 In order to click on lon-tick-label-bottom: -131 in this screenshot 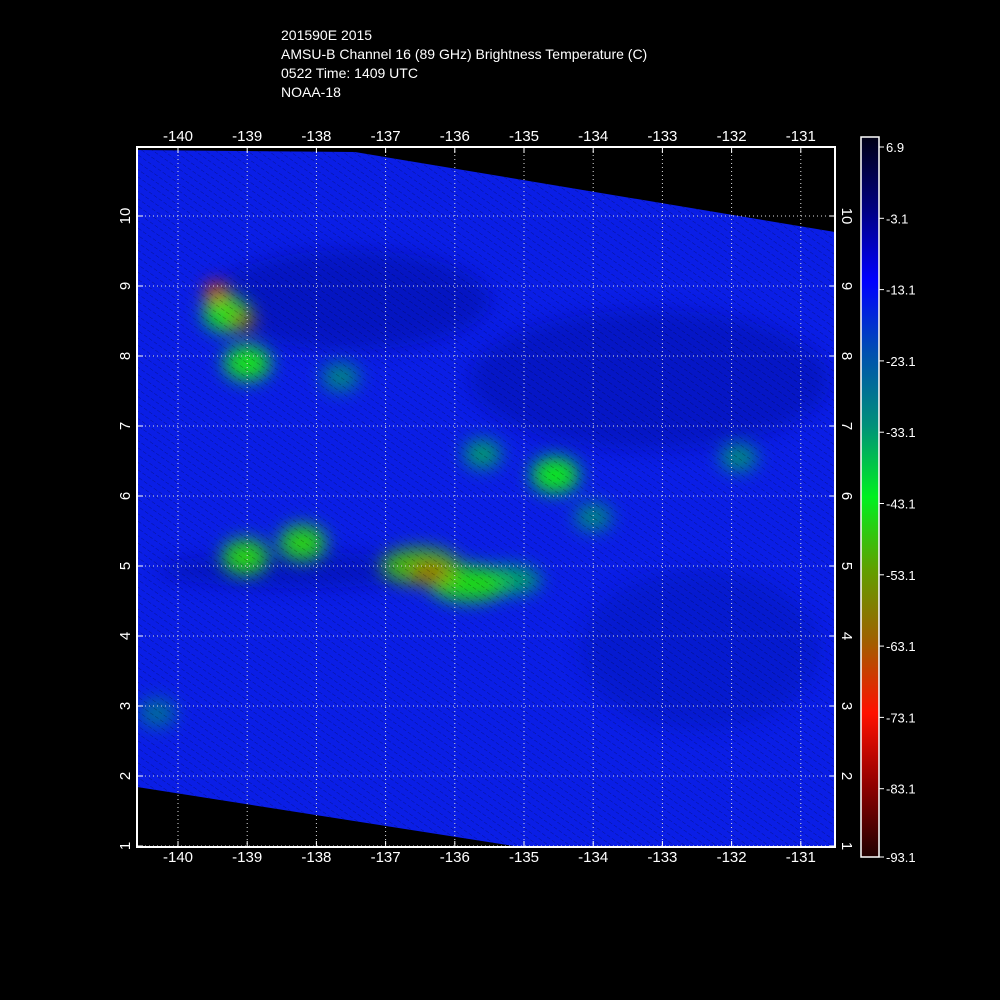, I will do `click(801, 857)`.